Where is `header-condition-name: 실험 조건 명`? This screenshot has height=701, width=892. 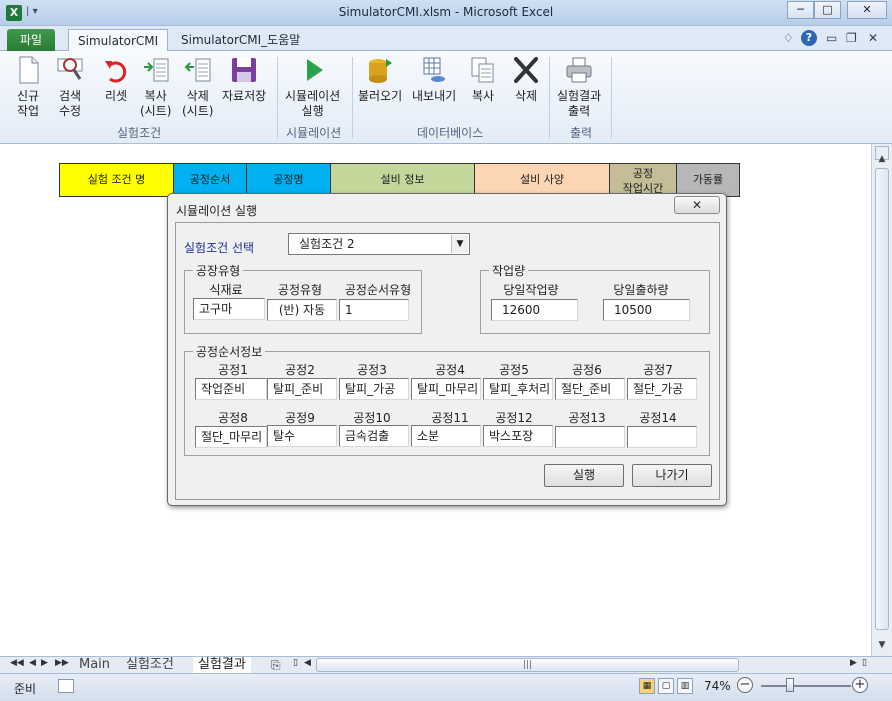
header-condition-name: 실험 조건 명 is located at coordinates (116, 180).